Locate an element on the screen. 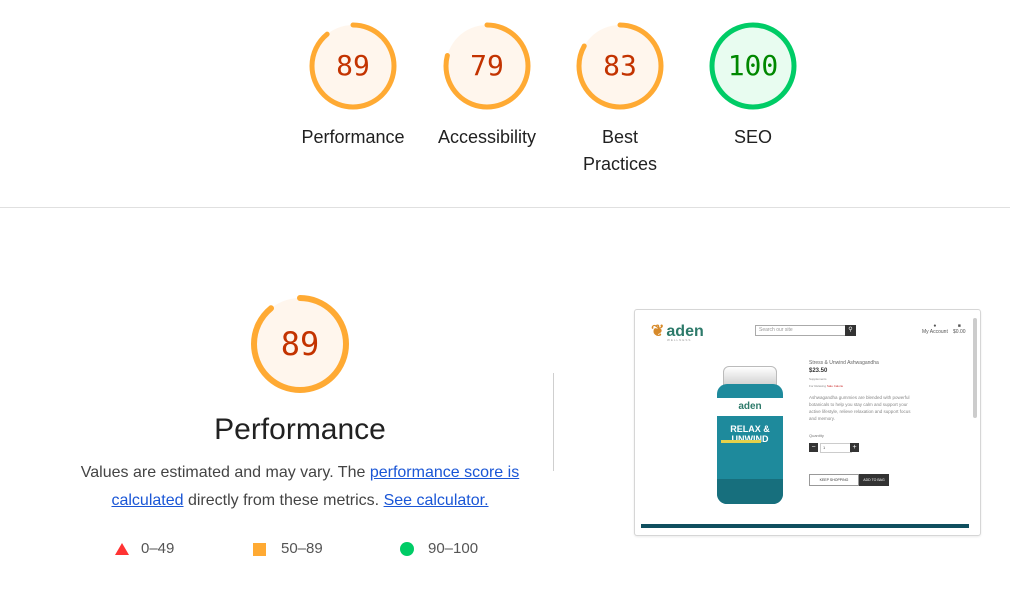 The image size is (1010, 596). product-image: aden RELAX & UNWIND is located at coordinates (750, 436).